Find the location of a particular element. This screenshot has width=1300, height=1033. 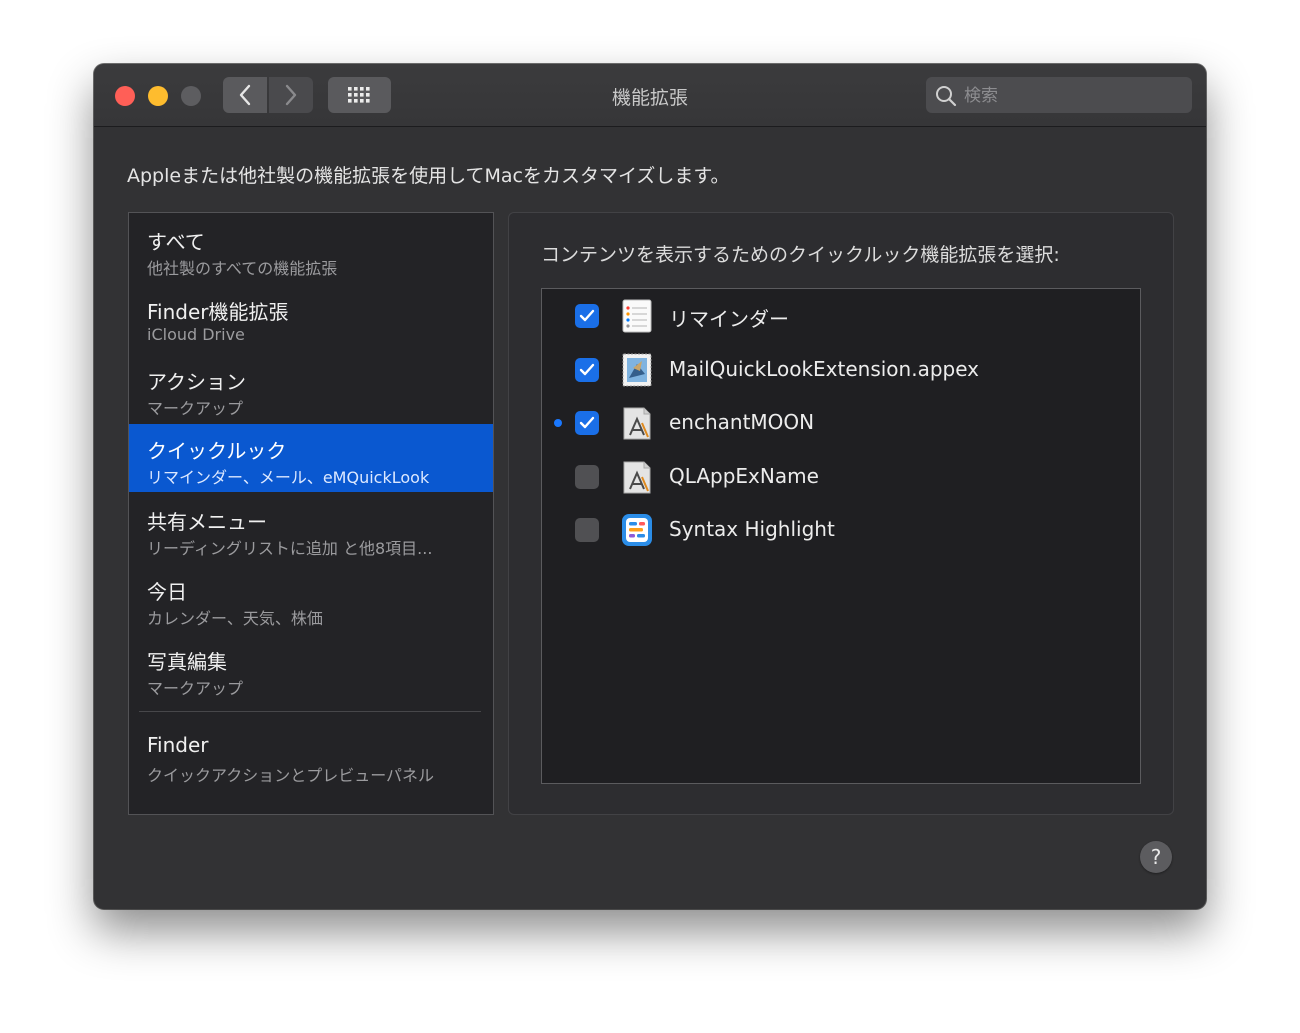

sidebar-item-photo-editing: 写真編集 マークアップ is located at coordinates (311, 669).